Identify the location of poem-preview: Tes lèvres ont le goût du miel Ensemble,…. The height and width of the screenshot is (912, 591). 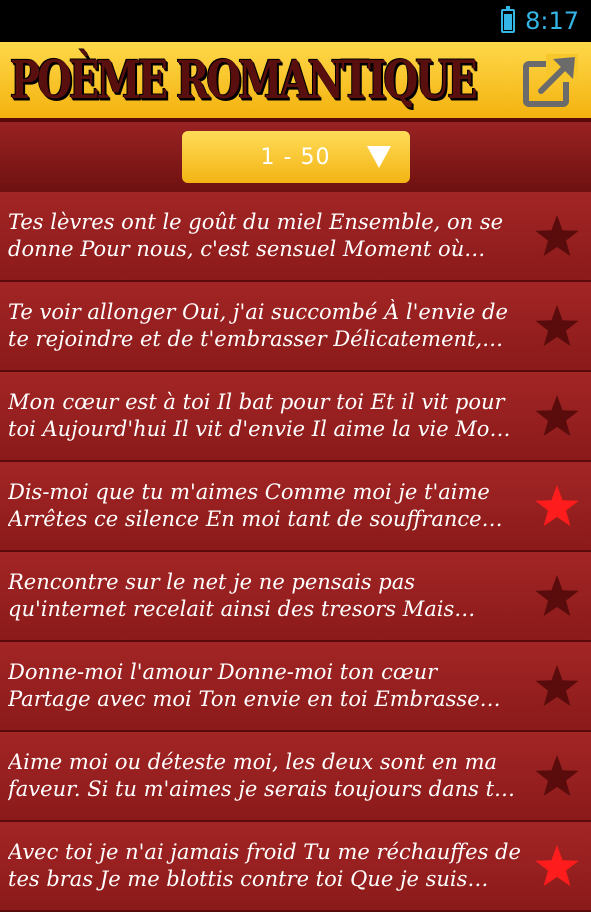
(256, 235).